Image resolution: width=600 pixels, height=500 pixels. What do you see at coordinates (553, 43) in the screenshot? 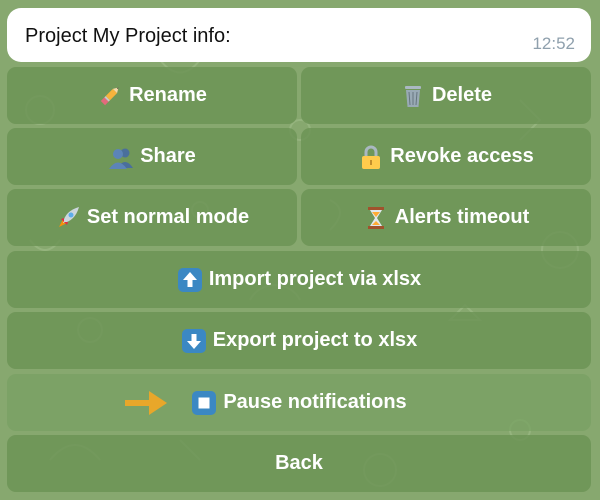
I see `message-timestamp: 12:52` at bounding box center [553, 43].